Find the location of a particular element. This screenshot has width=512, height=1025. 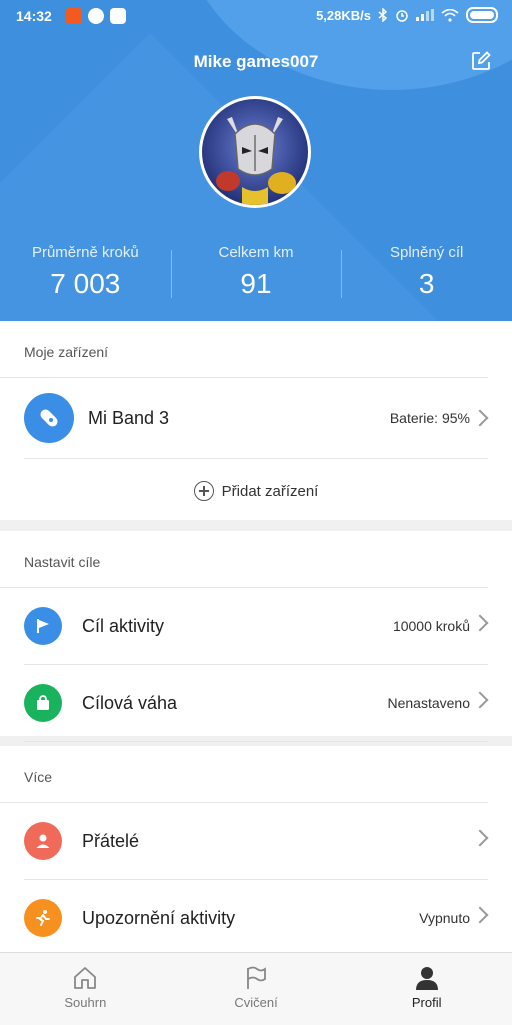

app-notification-icon is located at coordinates (74, 16).